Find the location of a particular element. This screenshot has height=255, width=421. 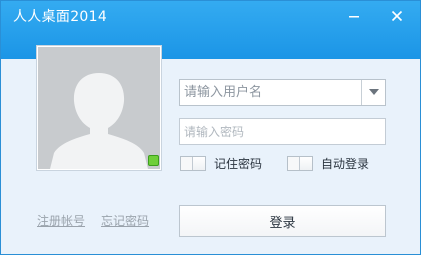

remember-password-checkbox is located at coordinates (193, 163).